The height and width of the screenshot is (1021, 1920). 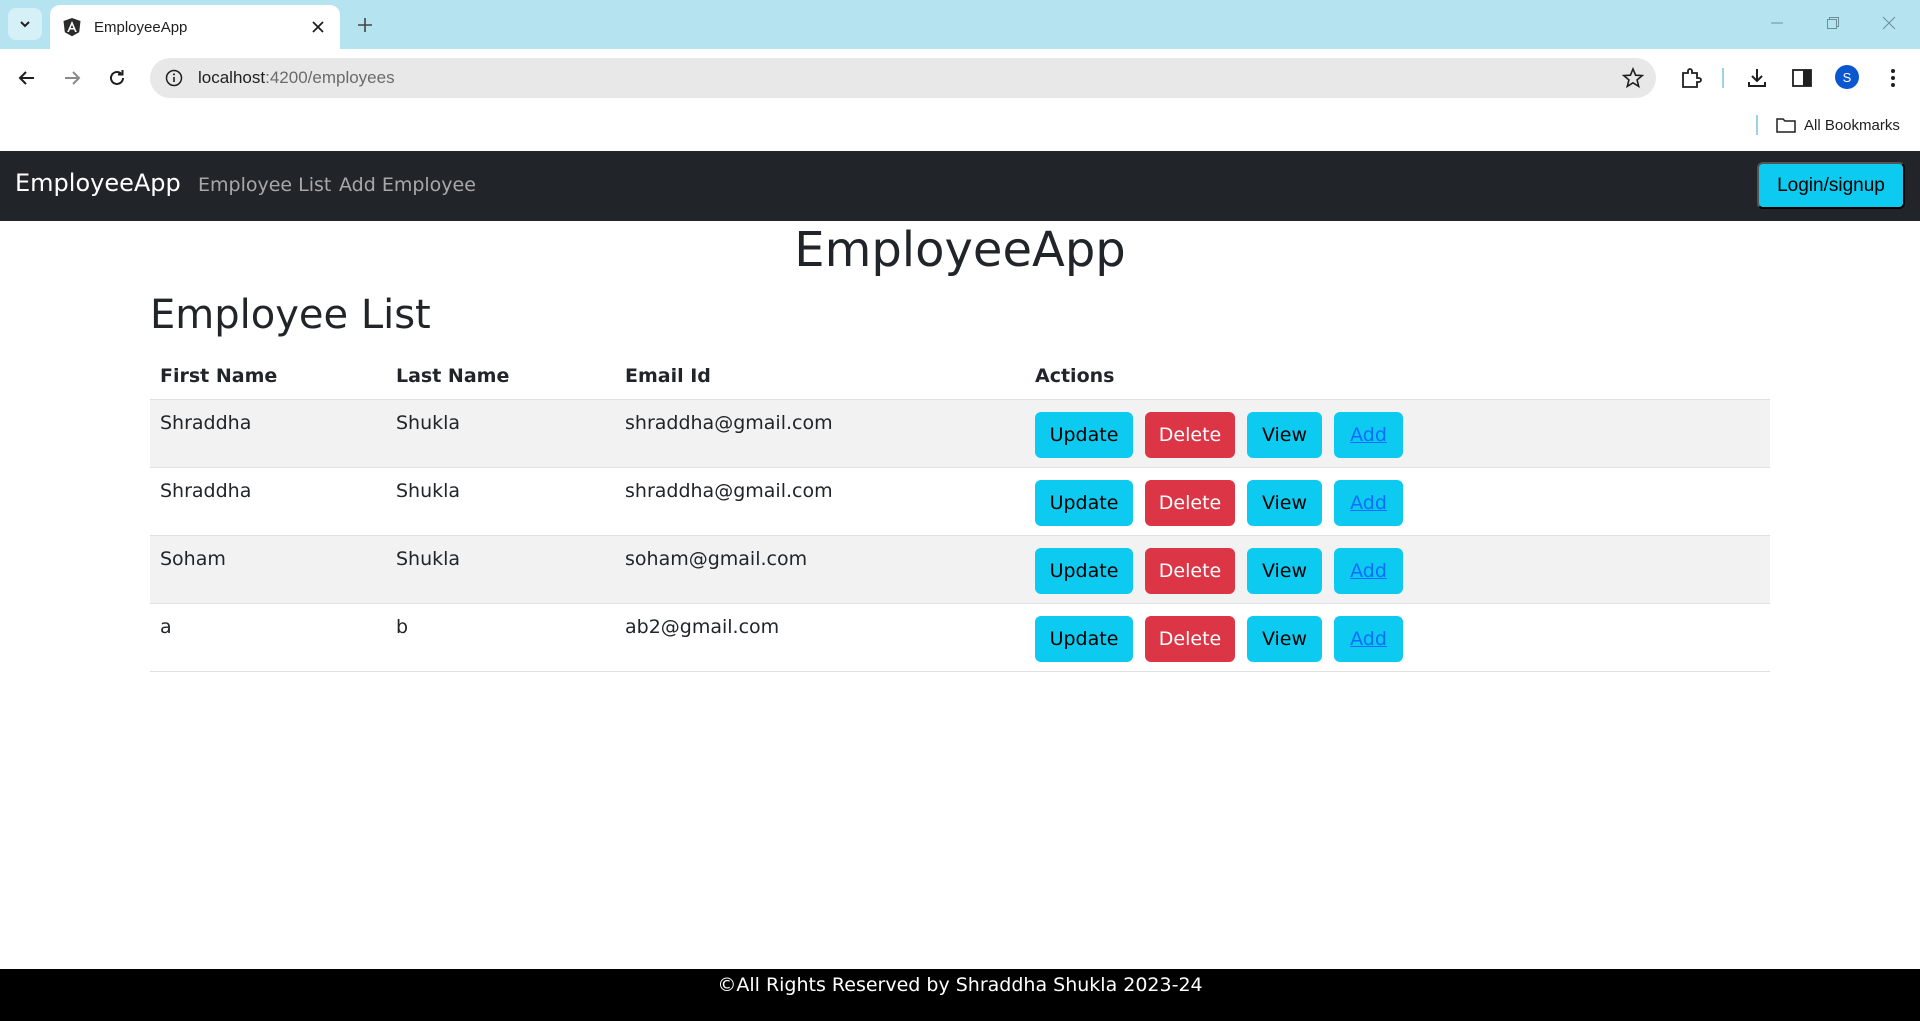 What do you see at coordinates (1831, 185) in the screenshot?
I see `login-signup-button: Login/signup` at bounding box center [1831, 185].